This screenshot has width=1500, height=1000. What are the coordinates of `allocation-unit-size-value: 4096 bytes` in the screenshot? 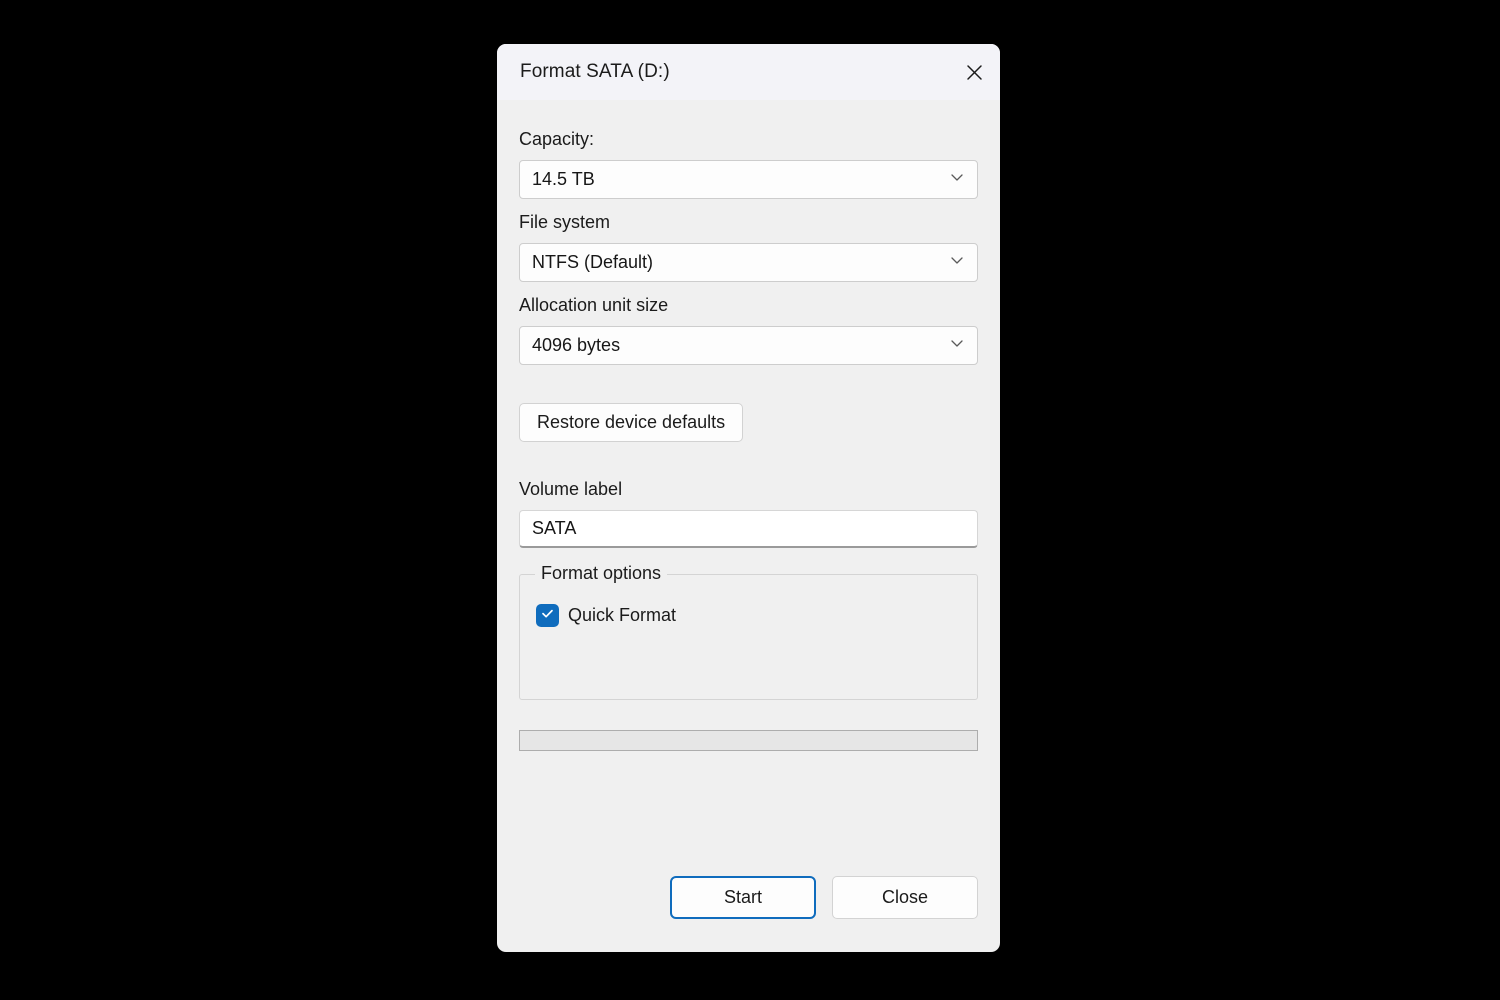 It's located at (576, 345).